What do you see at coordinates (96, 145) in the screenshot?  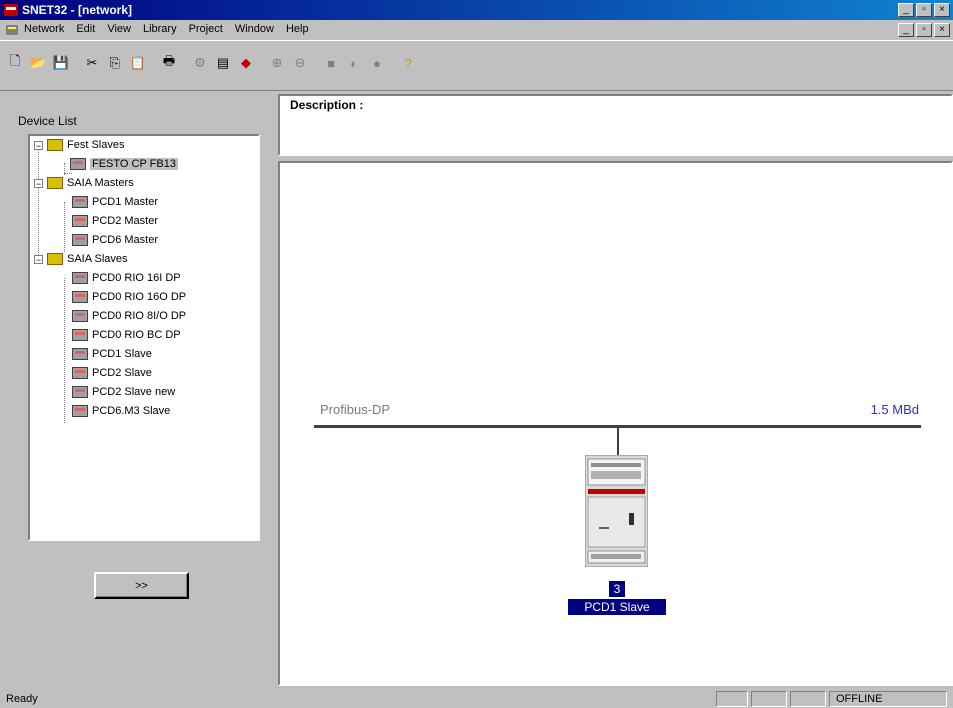 I see `tree-folder-label: Fest Slaves` at bounding box center [96, 145].